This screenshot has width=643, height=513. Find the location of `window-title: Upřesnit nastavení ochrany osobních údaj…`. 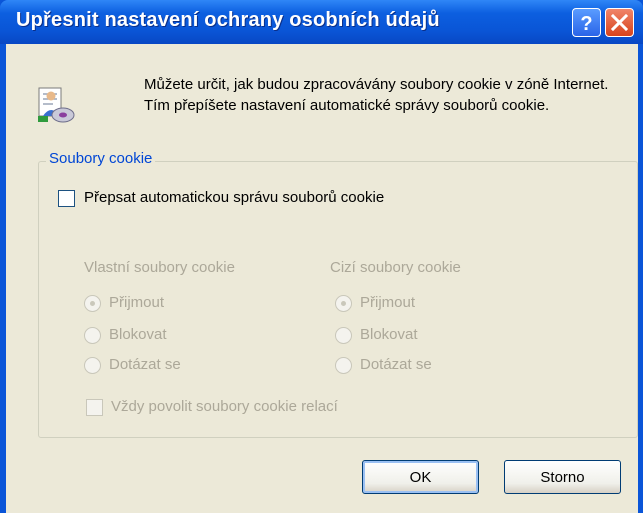

window-title: Upřesnit nastavení ochrany osobních údaj… is located at coordinates (228, 20).